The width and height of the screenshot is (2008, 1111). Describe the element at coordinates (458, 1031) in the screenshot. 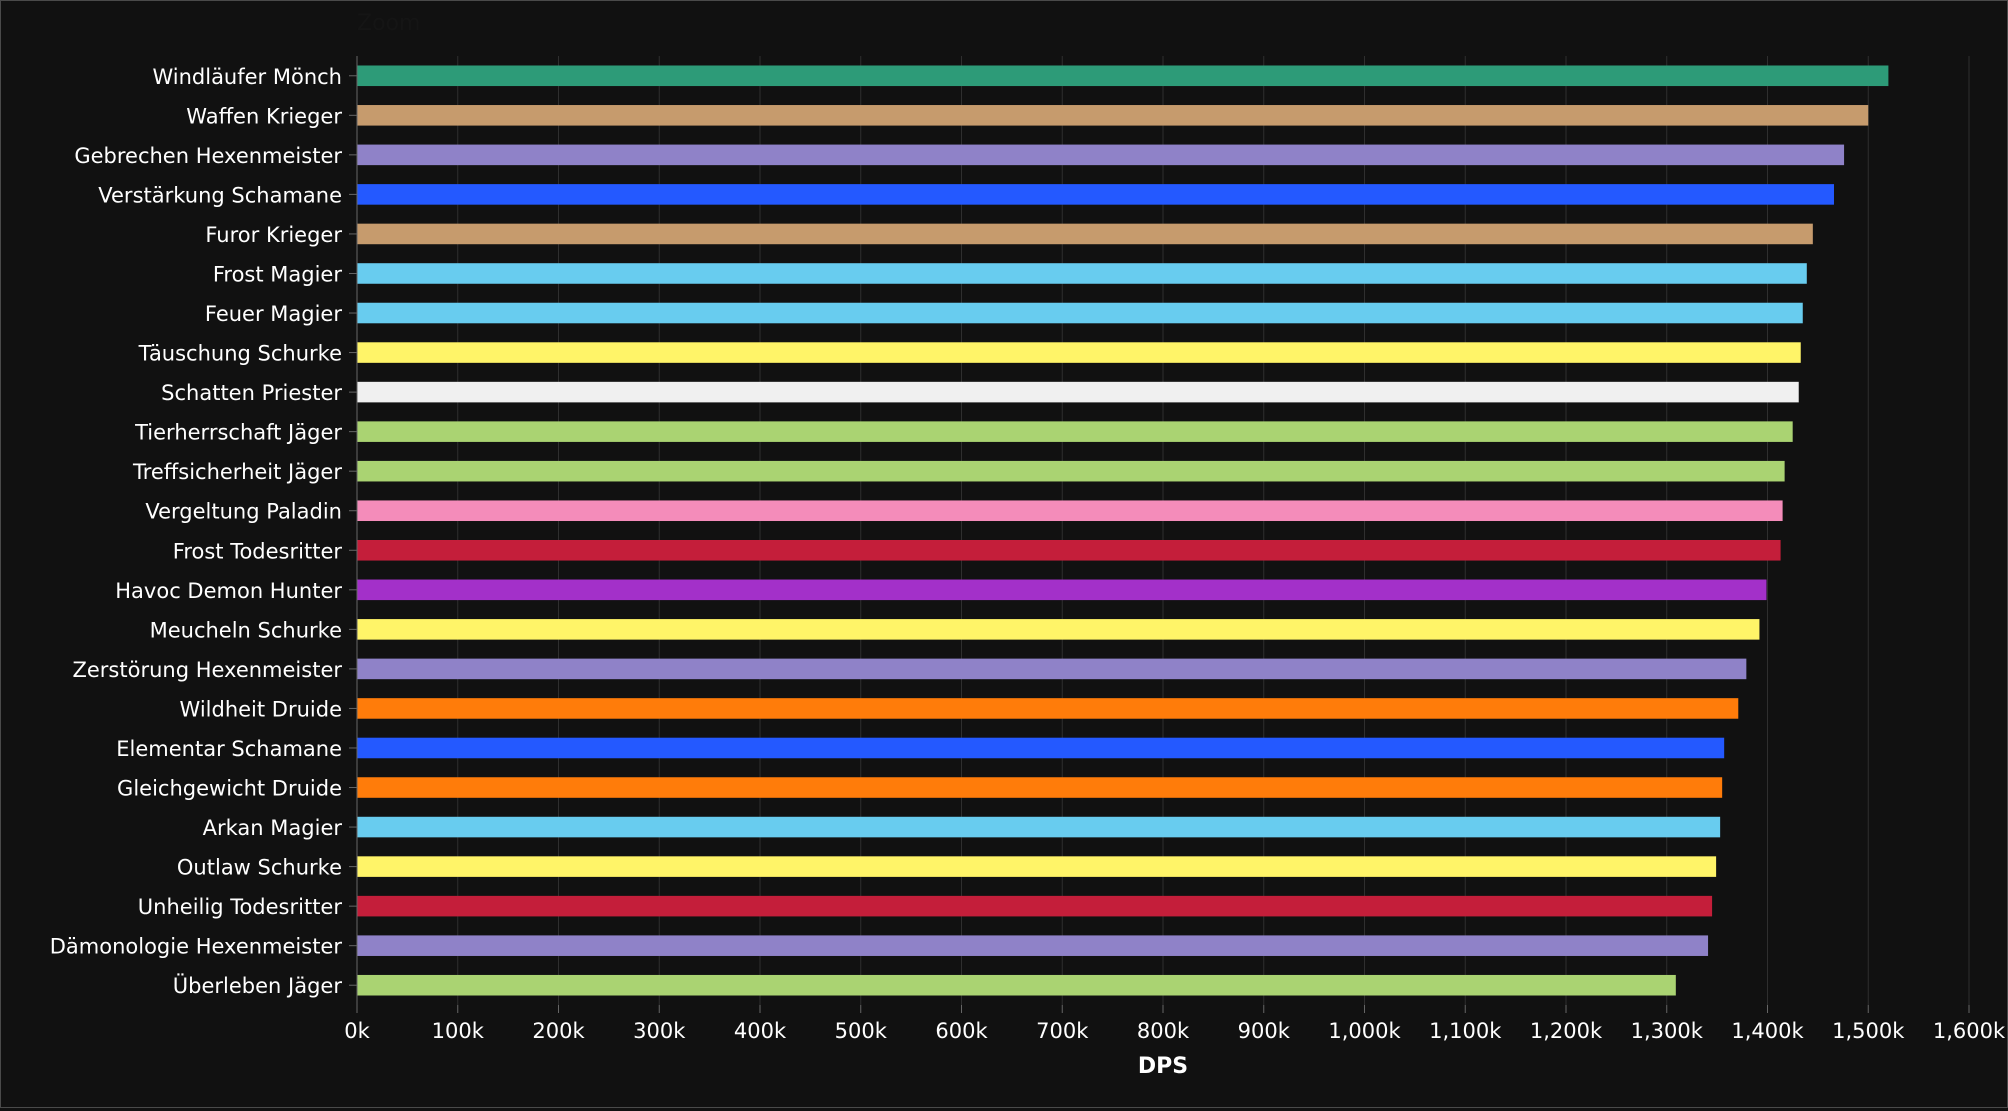

I see `x-tick-label: 100k` at that location.